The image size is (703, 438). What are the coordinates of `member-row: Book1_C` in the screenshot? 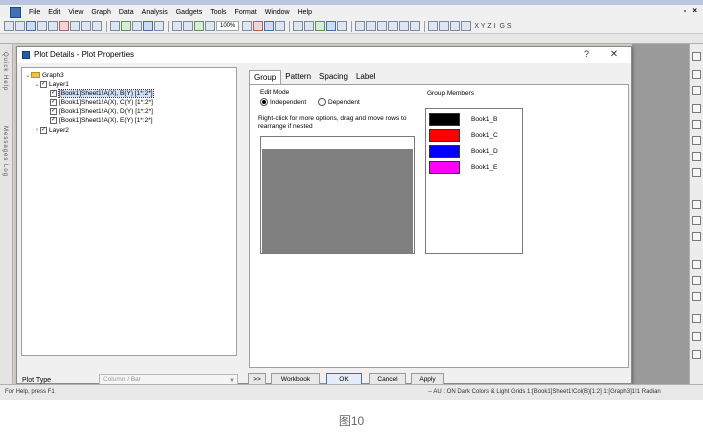 It's located at (463, 135).